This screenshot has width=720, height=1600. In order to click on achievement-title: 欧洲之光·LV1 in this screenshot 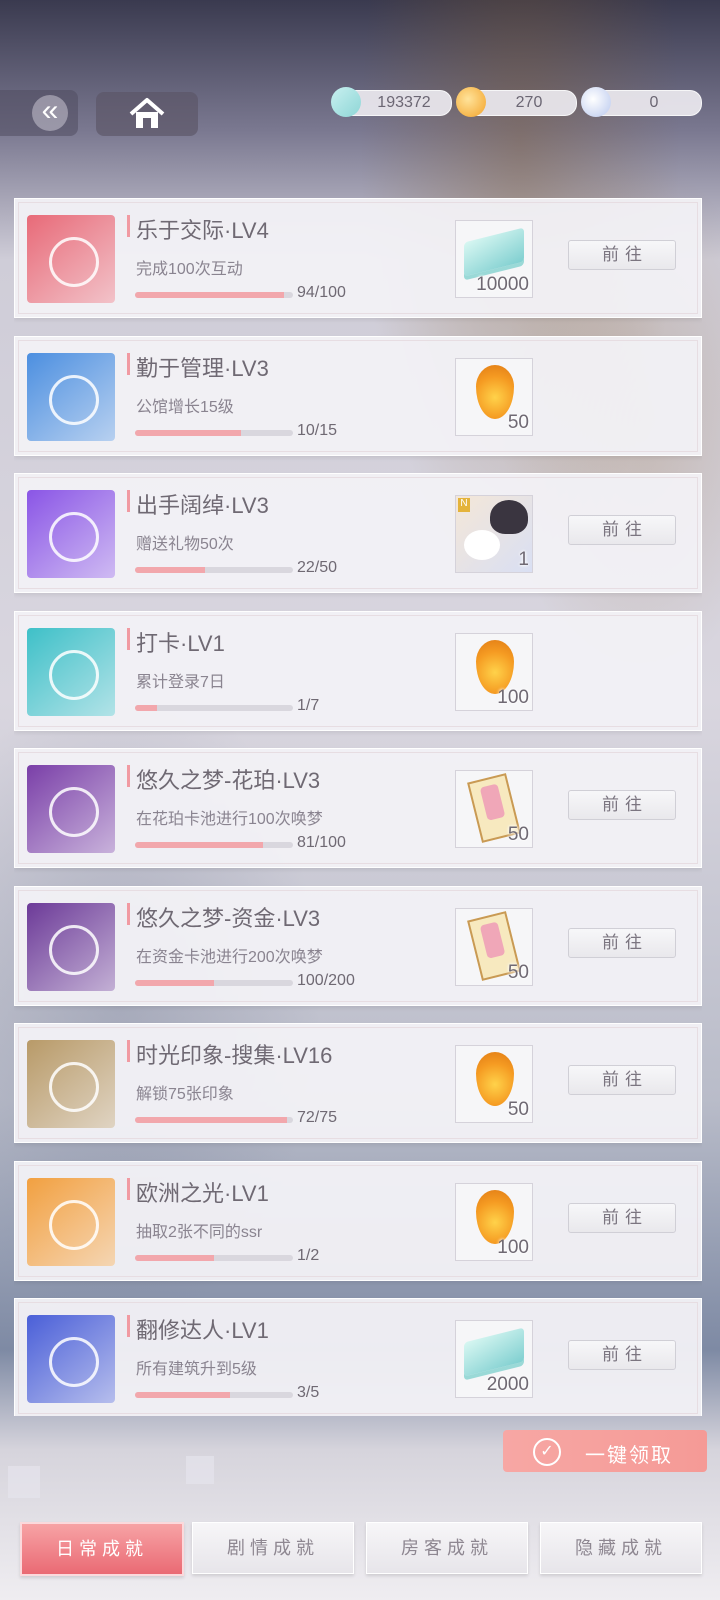, I will do `click(202, 1193)`.